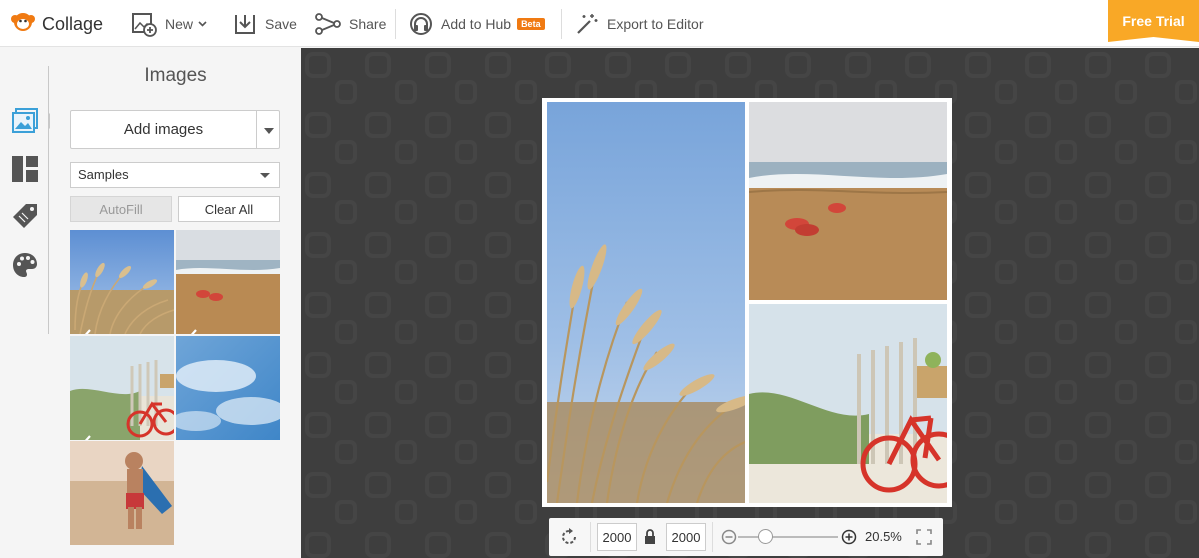 The image size is (1199, 558). What do you see at coordinates (788, 537) in the screenshot?
I see `zoom-slider` at bounding box center [788, 537].